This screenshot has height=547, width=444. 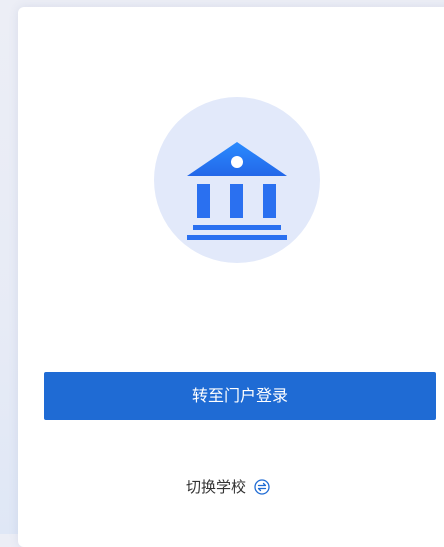 I want to click on portal-login-button: 转至门户登录, so click(x=240, y=396).